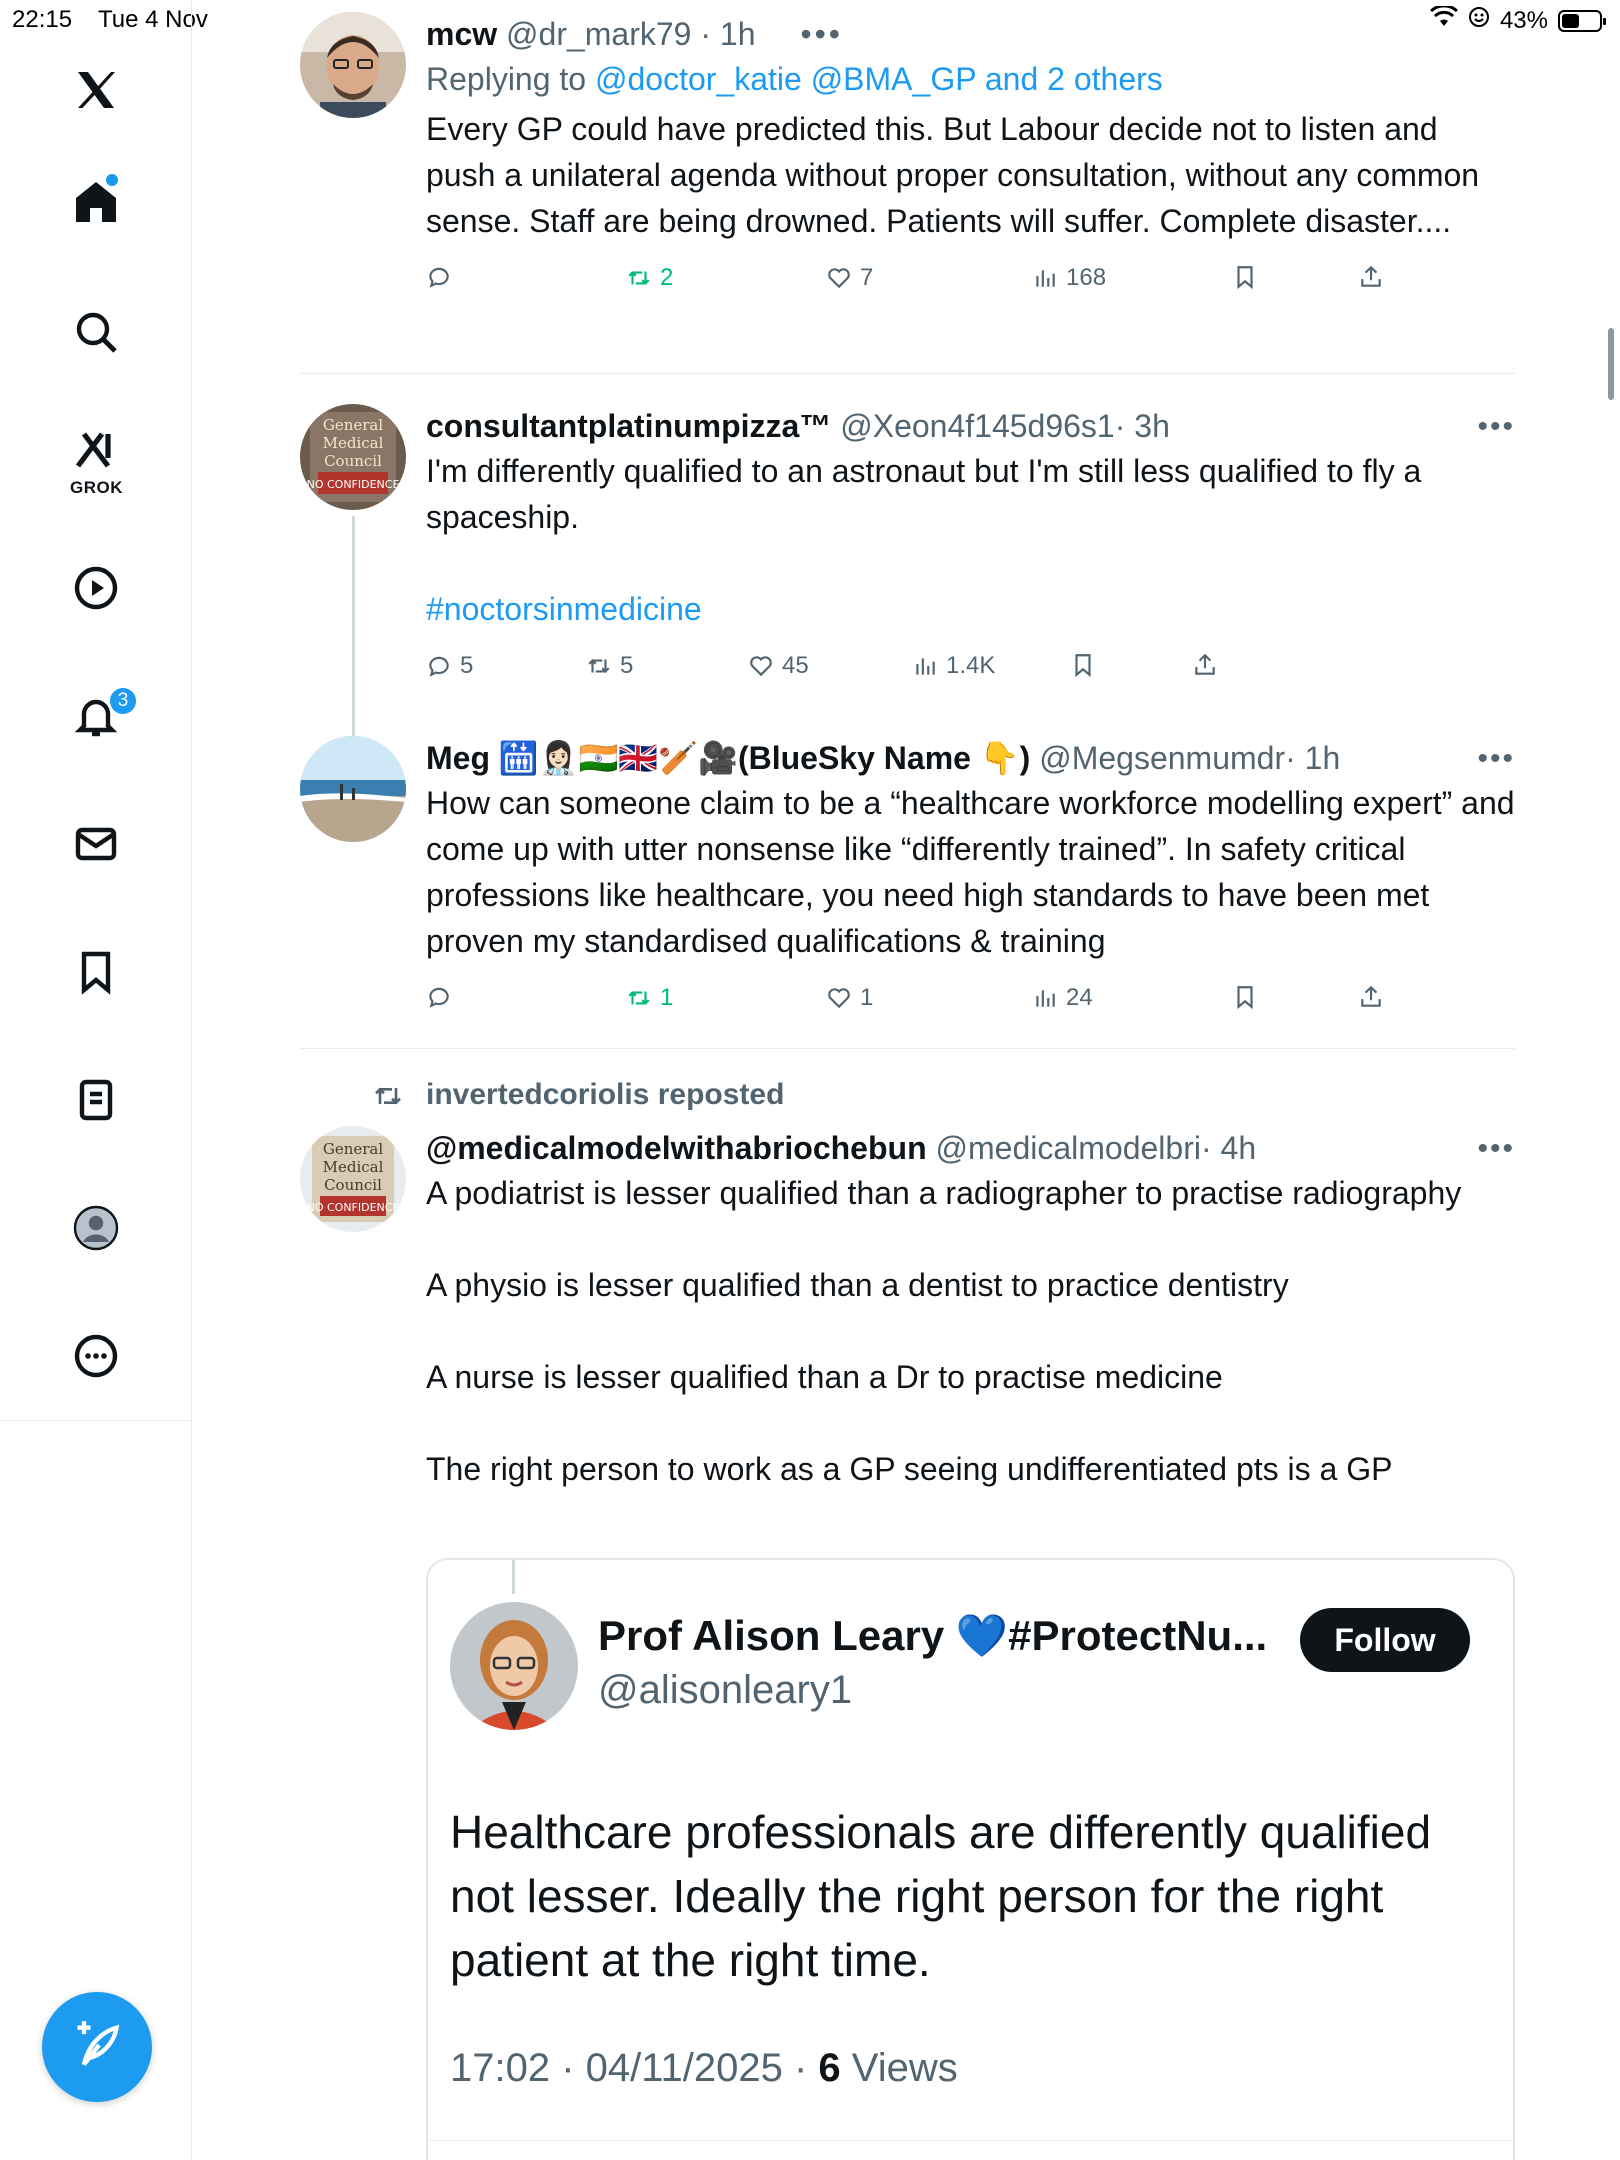 This screenshot has width=1620, height=2160. I want to click on lists-icon, so click(96, 1100).